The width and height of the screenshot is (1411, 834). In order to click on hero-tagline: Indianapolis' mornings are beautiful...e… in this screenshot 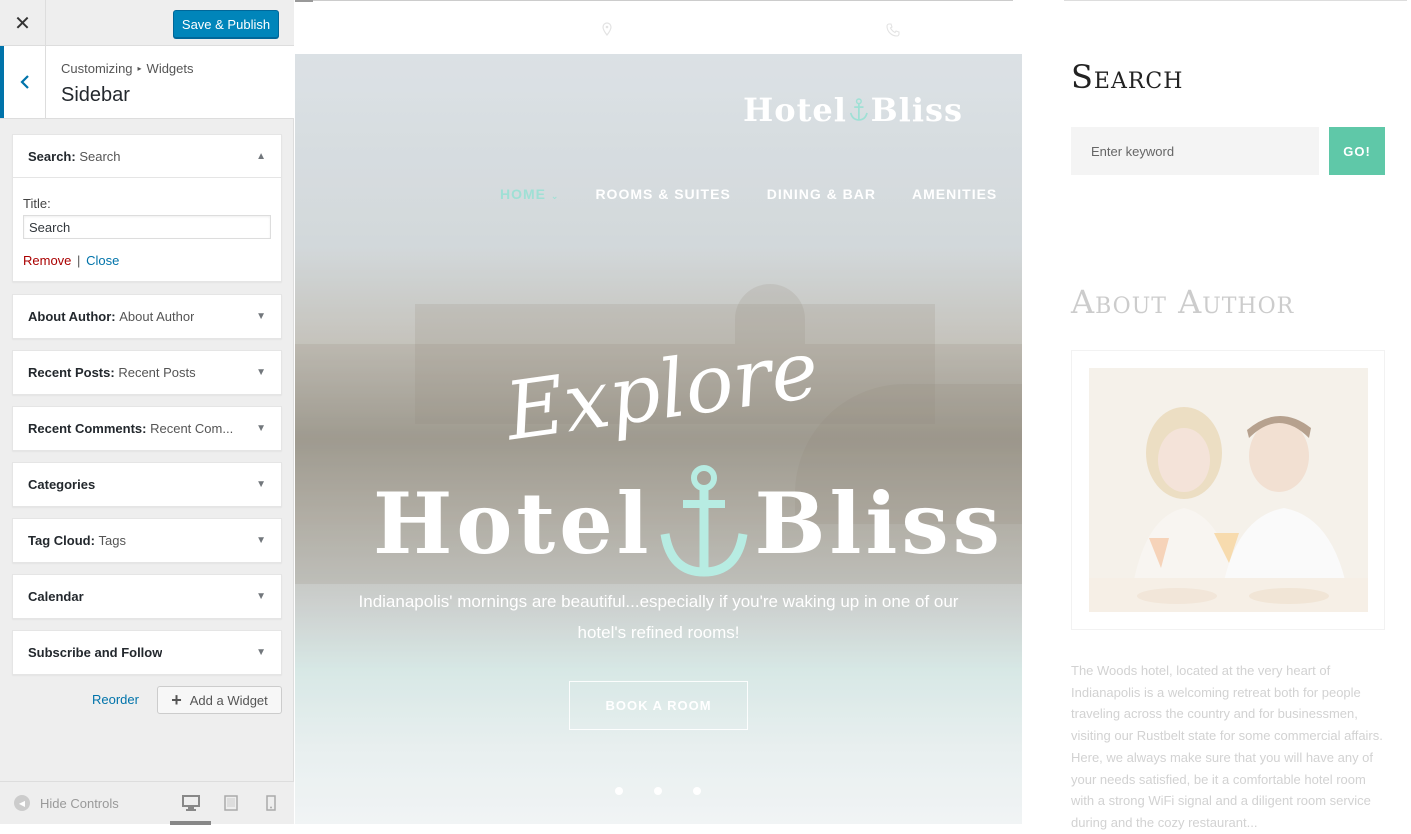, I will do `click(658, 617)`.